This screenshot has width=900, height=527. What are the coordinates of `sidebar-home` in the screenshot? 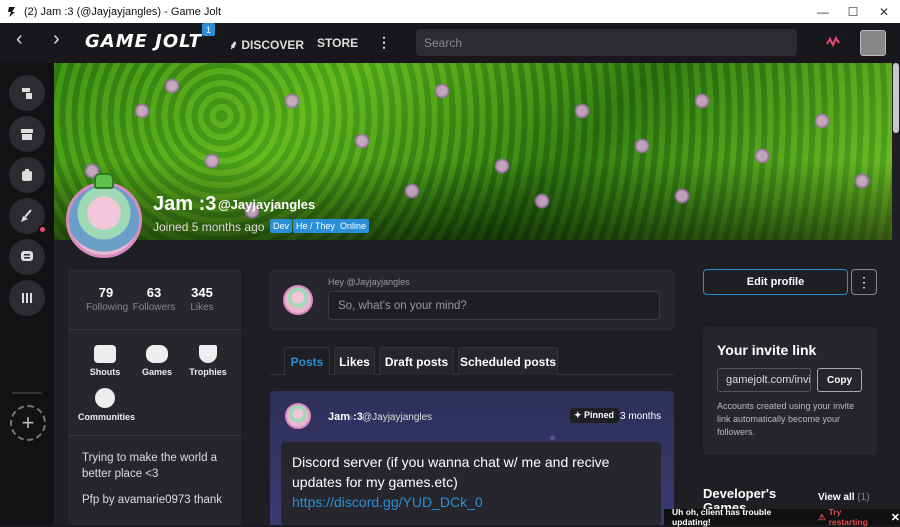 It's located at (27, 93).